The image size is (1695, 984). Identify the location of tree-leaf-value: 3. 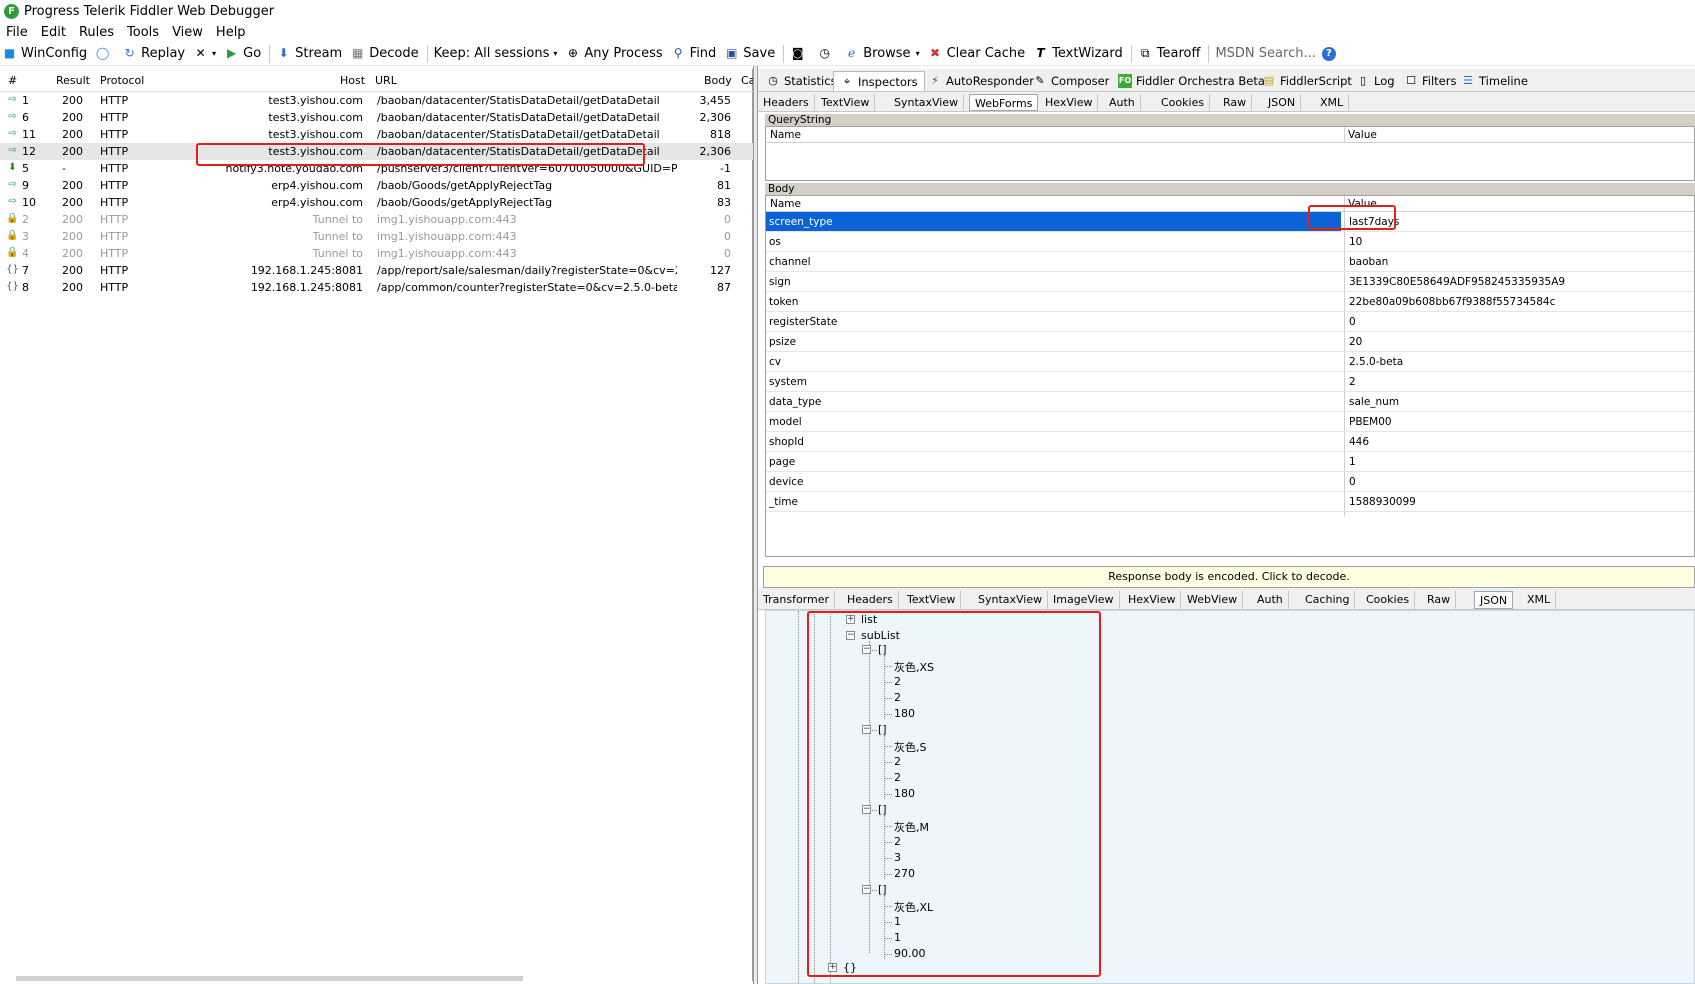
(897, 857).